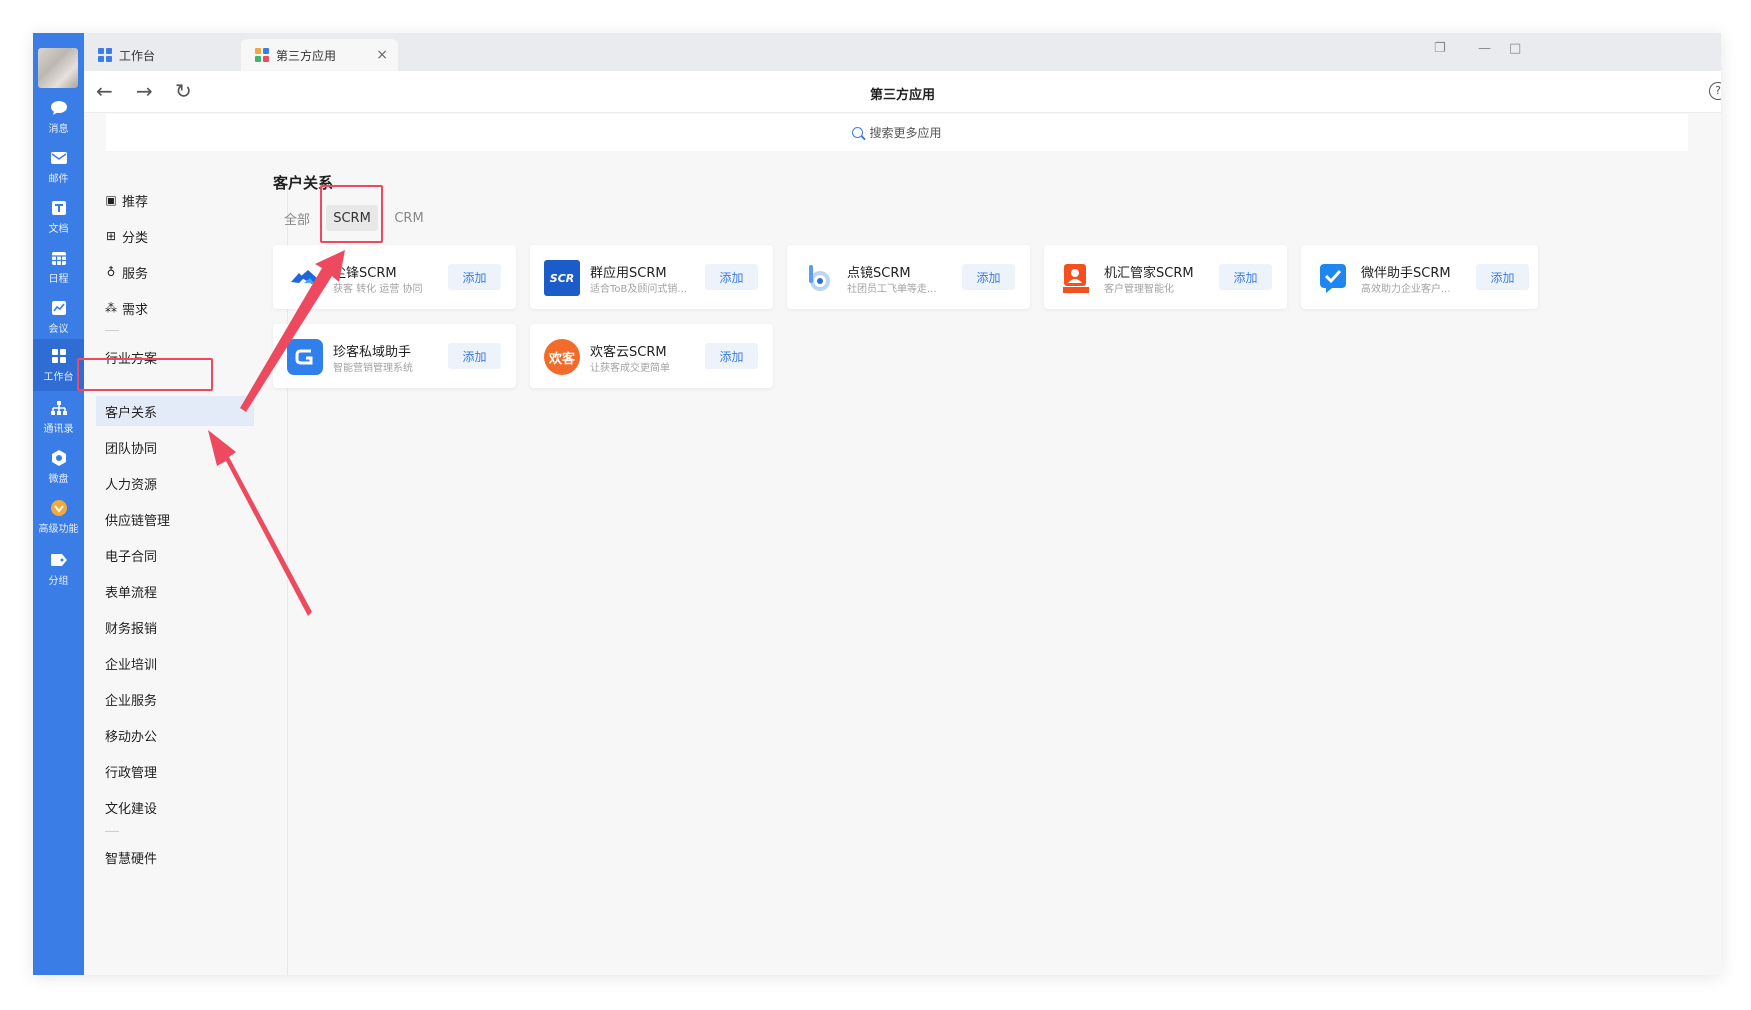 This screenshot has width=1751, height=1010. What do you see at coordinates (58, 217) in the screenshot?
I see `rail-item-docs: 文档` at bounding box center [58, 217].